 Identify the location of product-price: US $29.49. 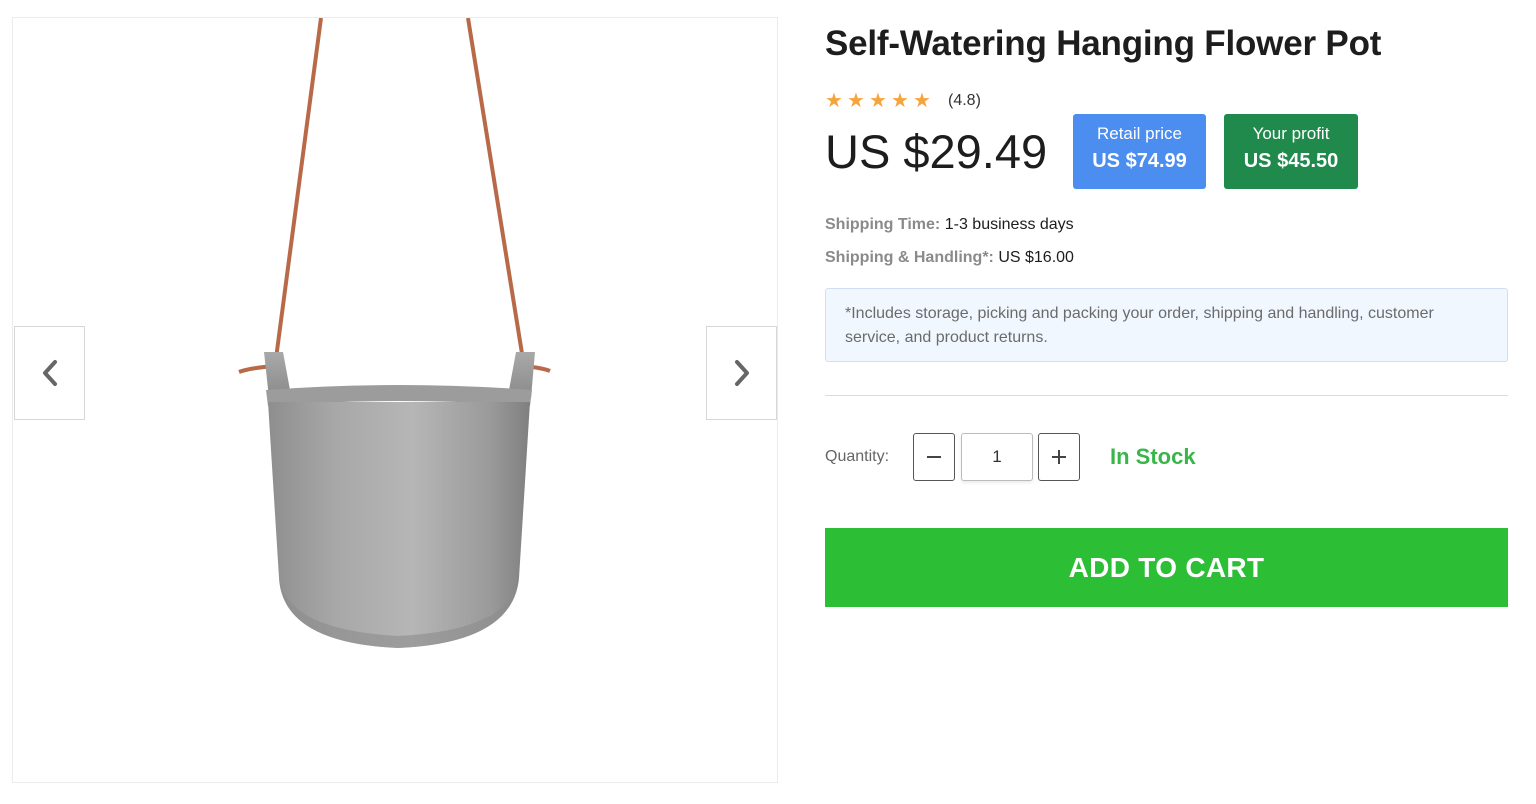
(936, 151).